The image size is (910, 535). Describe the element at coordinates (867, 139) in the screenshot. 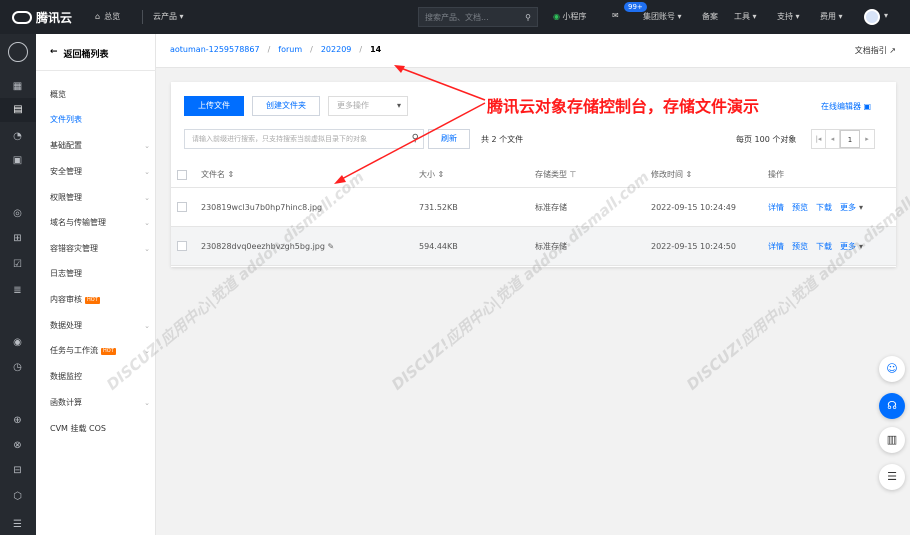

I see `next-page-icon: ▸` at that location.